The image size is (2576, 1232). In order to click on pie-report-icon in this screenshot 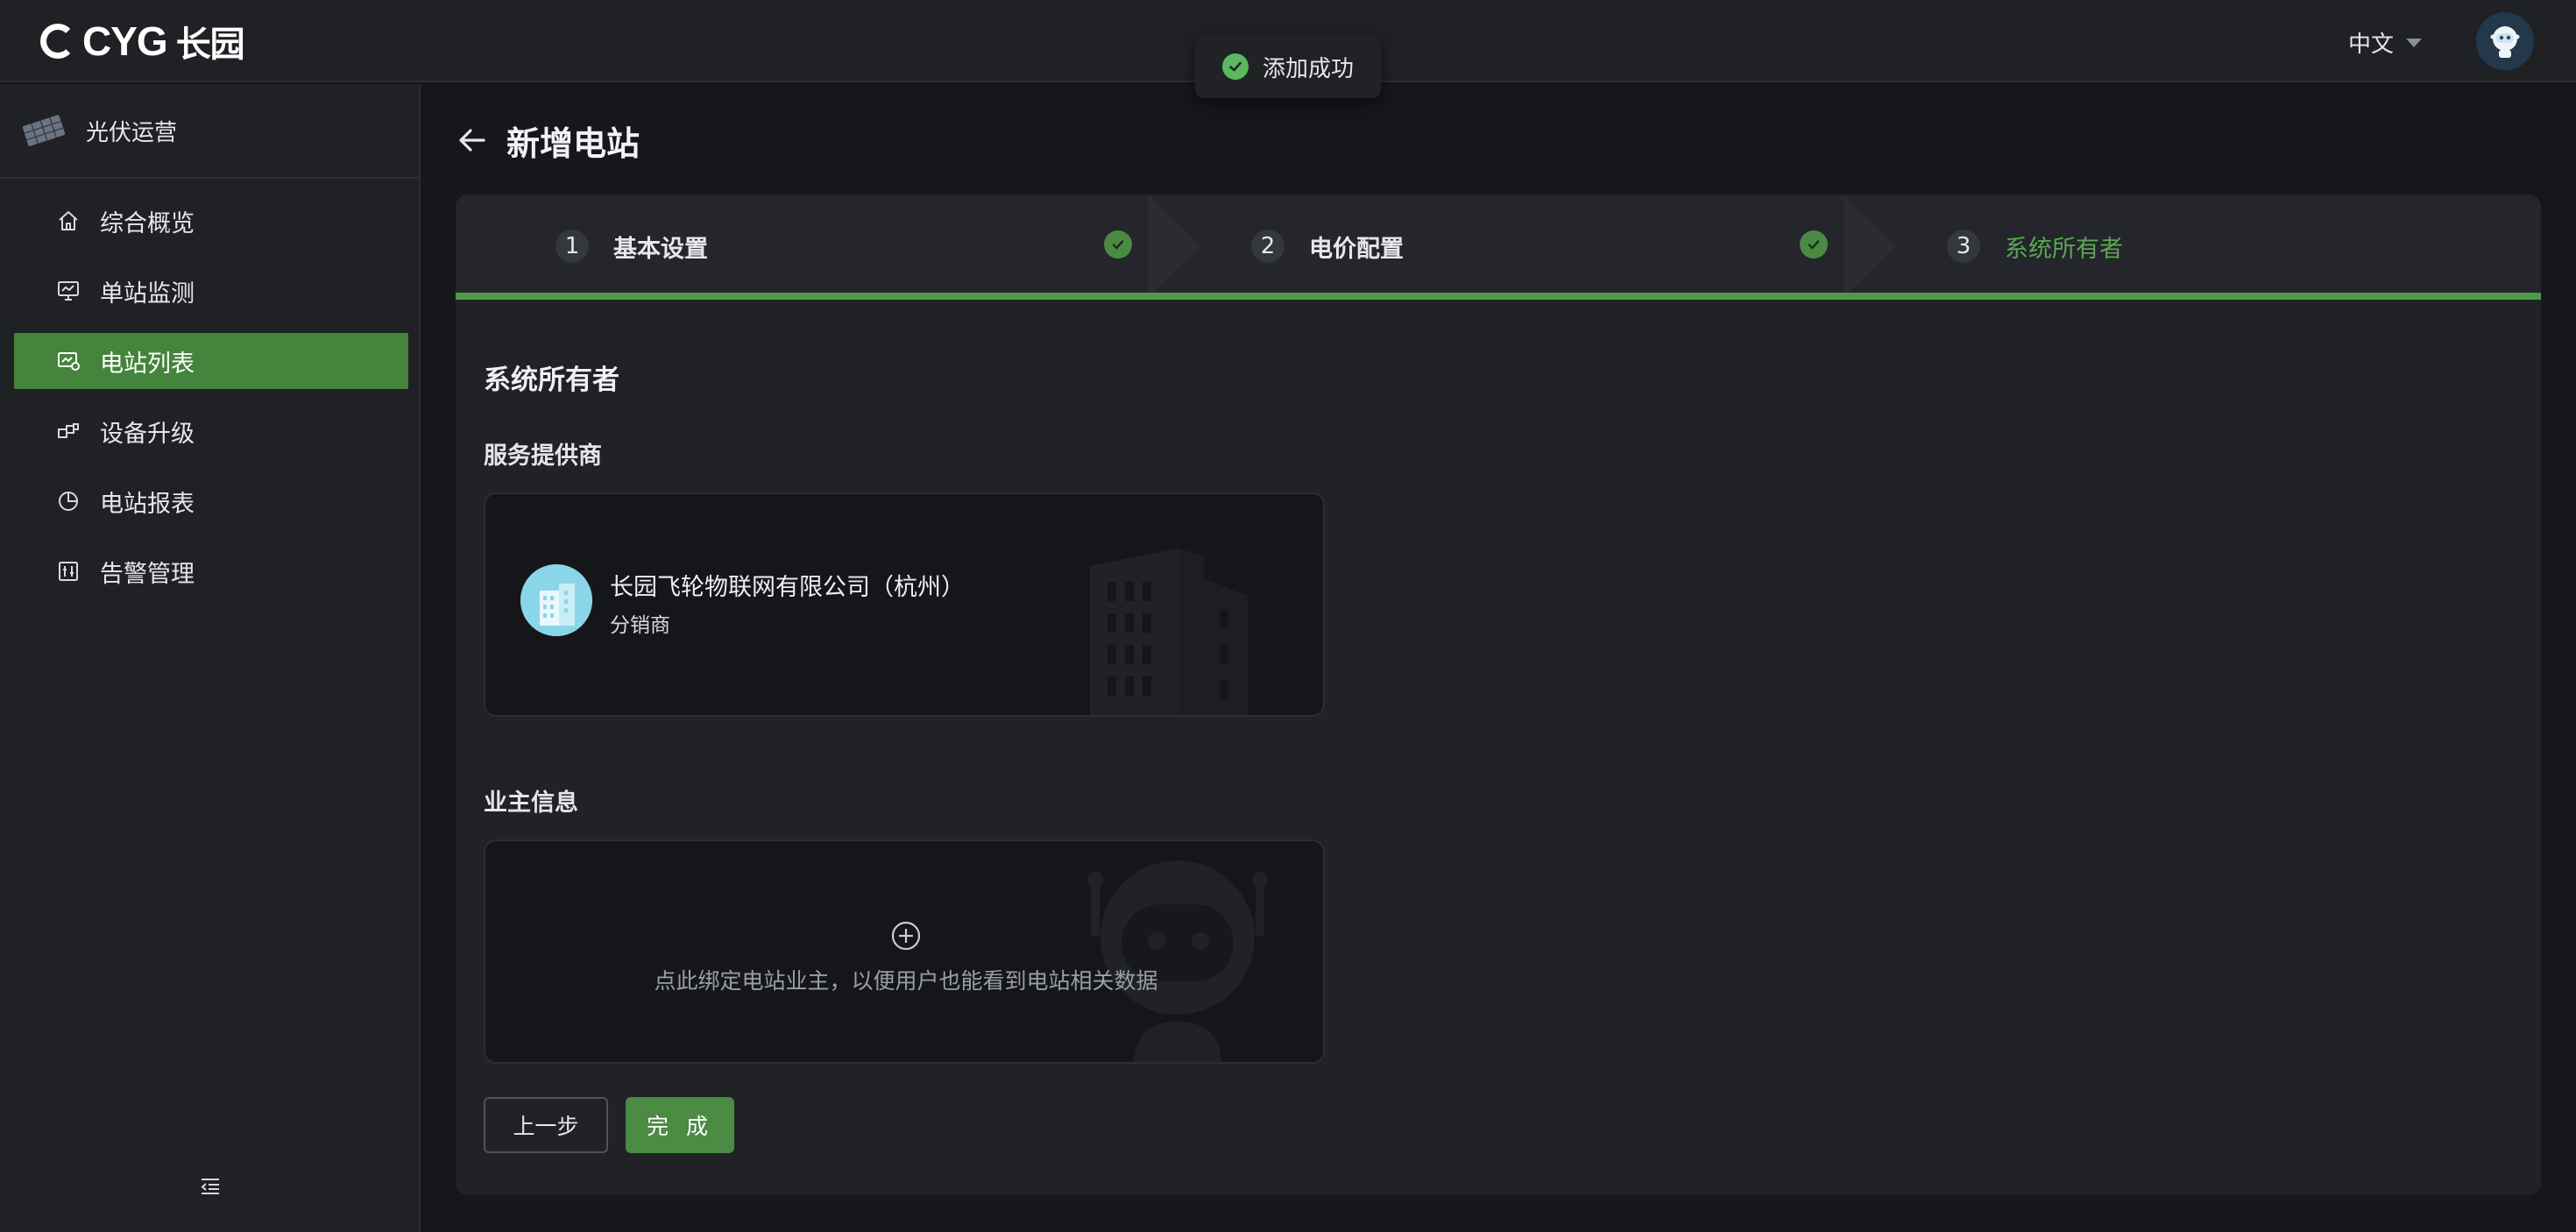, I will do `click(68, 501)`.